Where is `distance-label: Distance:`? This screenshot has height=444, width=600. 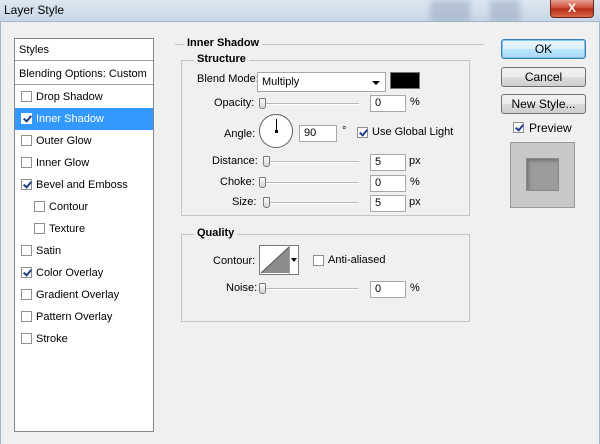
distance-label: Distance: is located at coordinates (235, 161).